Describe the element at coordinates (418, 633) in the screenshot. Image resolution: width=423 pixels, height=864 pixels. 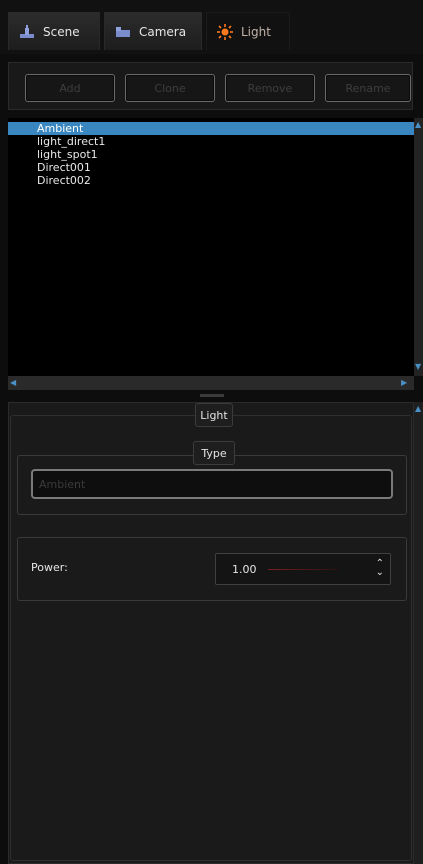
I see `props-vertical-scrollbar: ▲` at that location.